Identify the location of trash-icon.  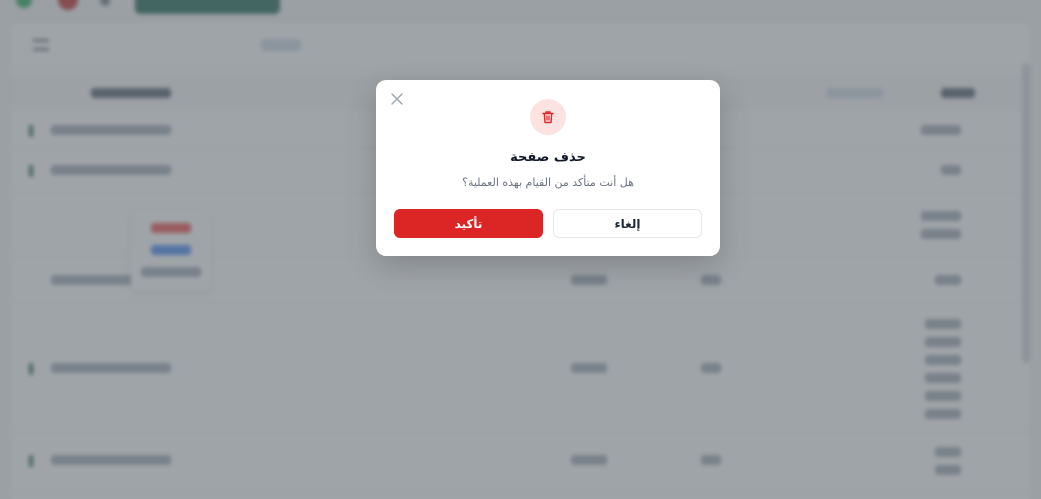
(548, 117).